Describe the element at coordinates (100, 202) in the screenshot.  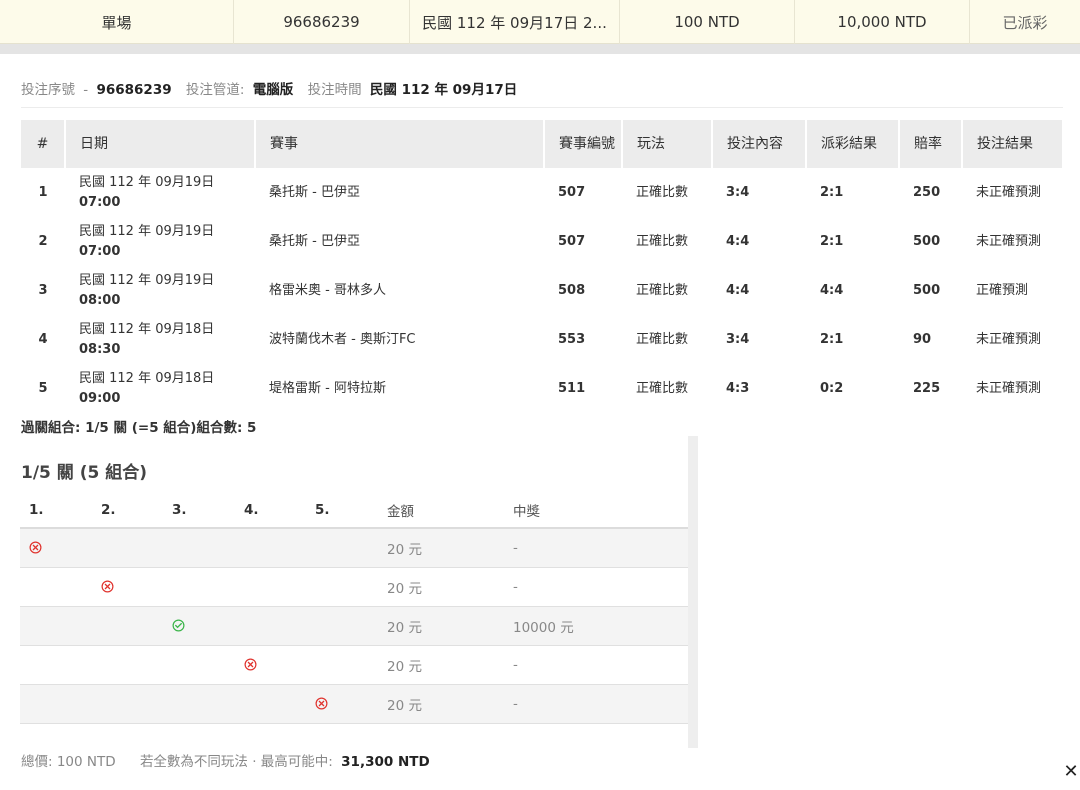
I see `row-date-time: 07:00` at that location.